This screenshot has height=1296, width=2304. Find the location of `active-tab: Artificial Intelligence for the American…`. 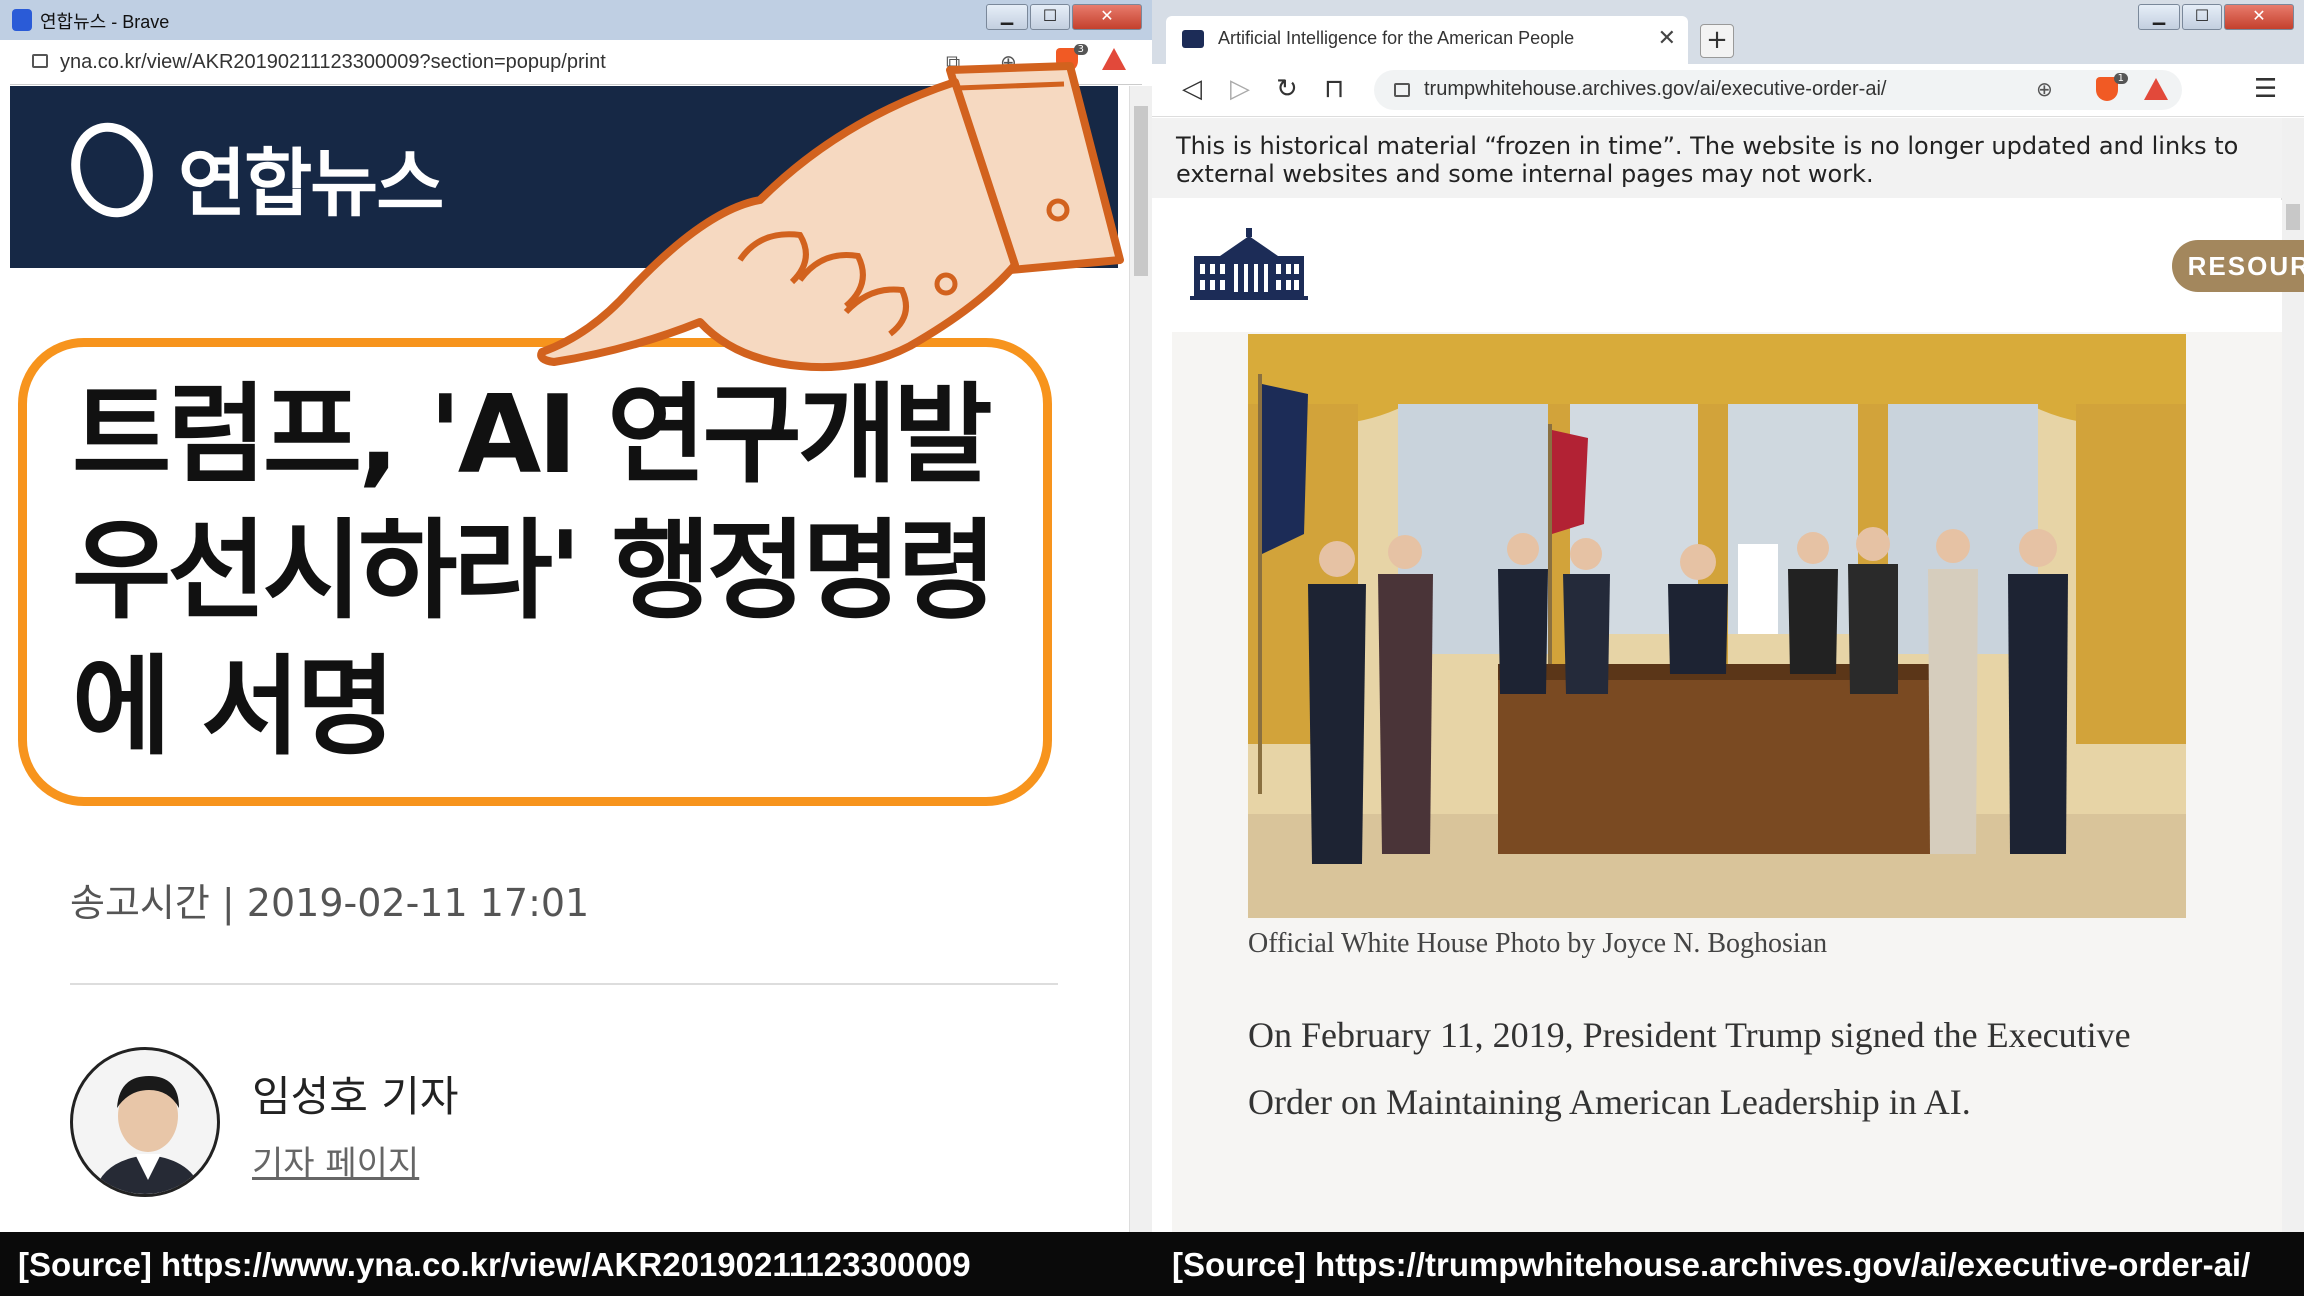

active-tab: Artificial Intelligence for the American… is located at coordinates (1427, 40).